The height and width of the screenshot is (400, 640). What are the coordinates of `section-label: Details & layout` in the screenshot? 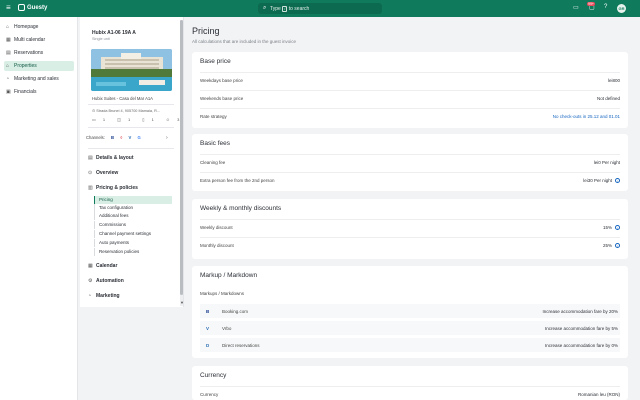 It's located at (115, 158).